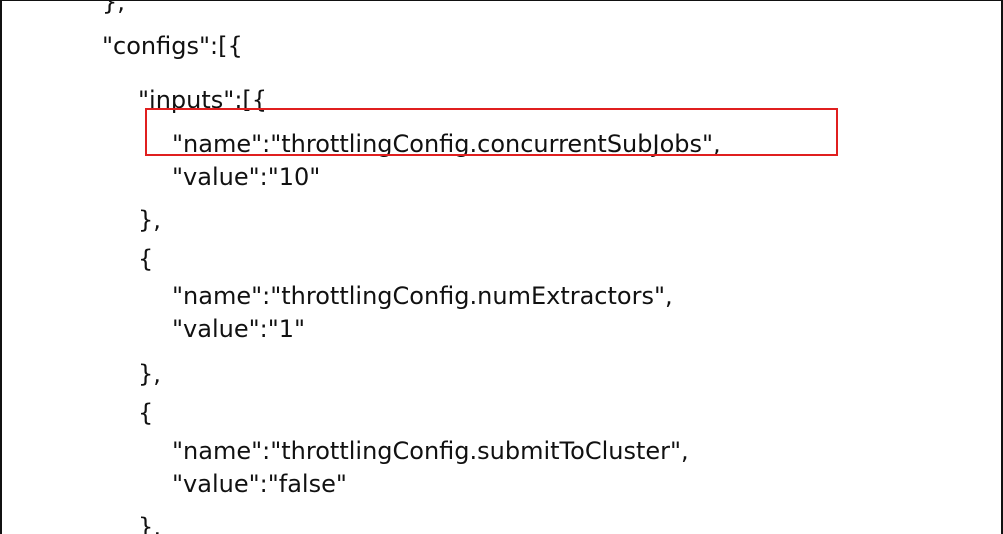 The image size is (1003, 534). Describe the element at coordinates (246, 177) in the screenshot. I see `code-line: "value":"10"` at that location.